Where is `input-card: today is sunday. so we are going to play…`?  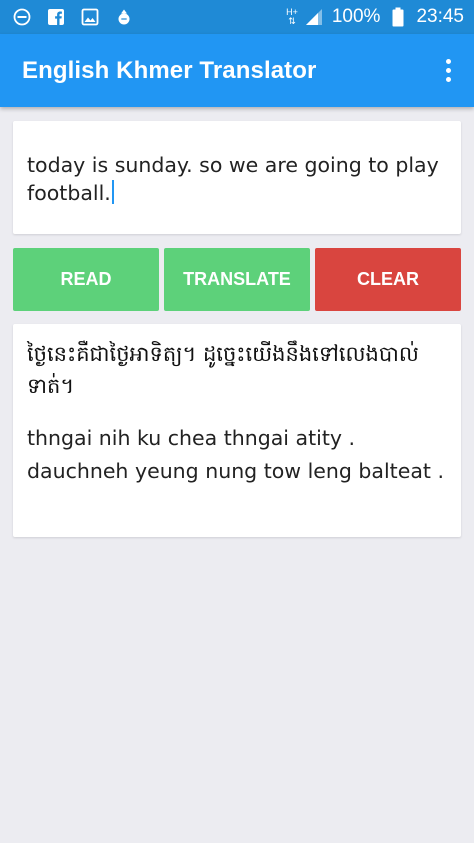 input-card: today is sunday. so we are going to play… is located at coordinates (237, 177).